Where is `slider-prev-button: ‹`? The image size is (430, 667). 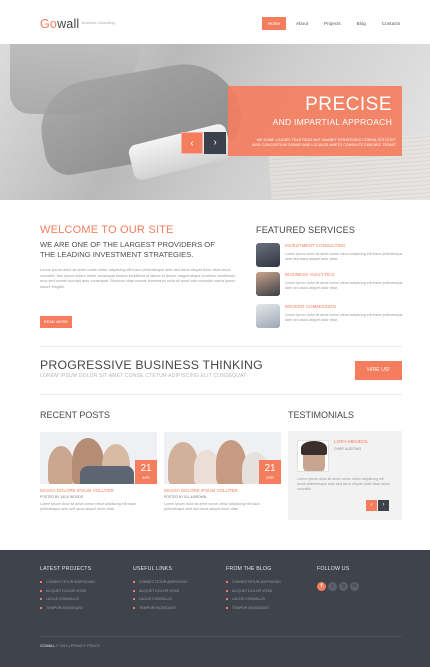 slider-prev-button: ‹ is located at coordinates (192, 143).